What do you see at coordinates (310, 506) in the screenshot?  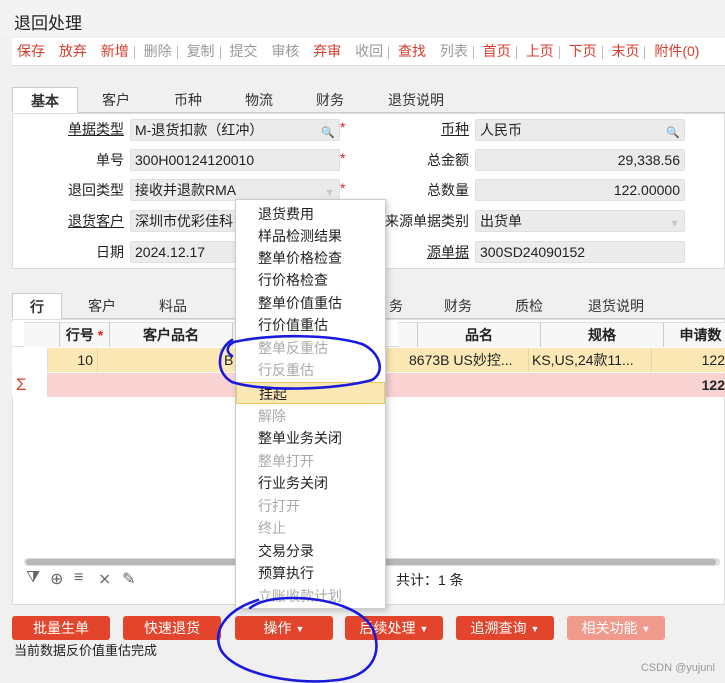 I see `menu-item-line-open: 行打开` at bounding box center [310, 506].